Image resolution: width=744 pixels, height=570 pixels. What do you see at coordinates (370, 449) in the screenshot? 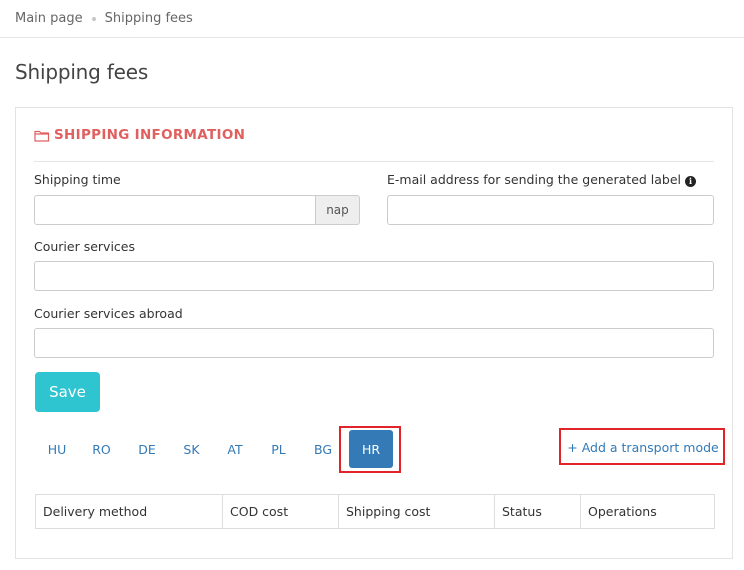
I see `highlight-box-hr-tab` at bounding box center [370, 449].